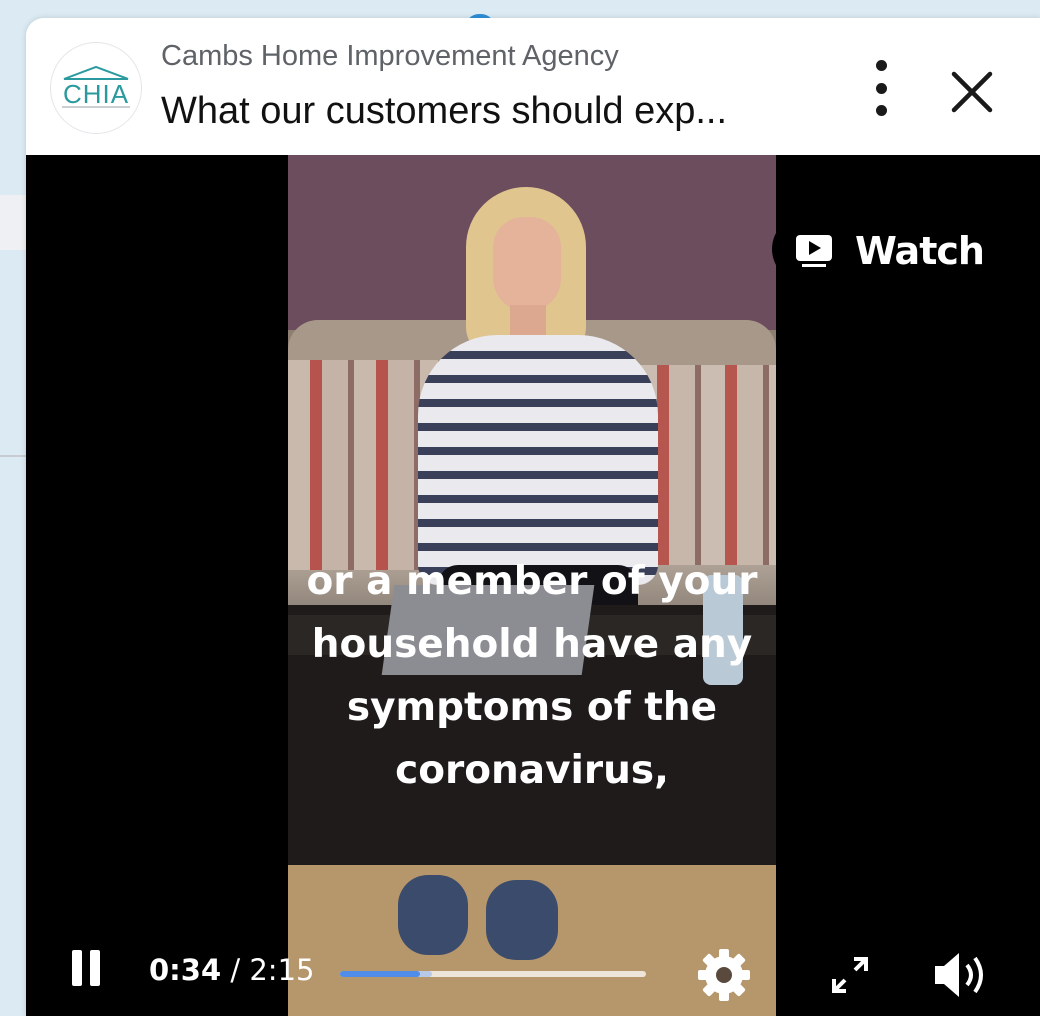  Describe the element at coordinates (532, 770) in the screenshot. I see `caption-line: coronavirus,` at that location.